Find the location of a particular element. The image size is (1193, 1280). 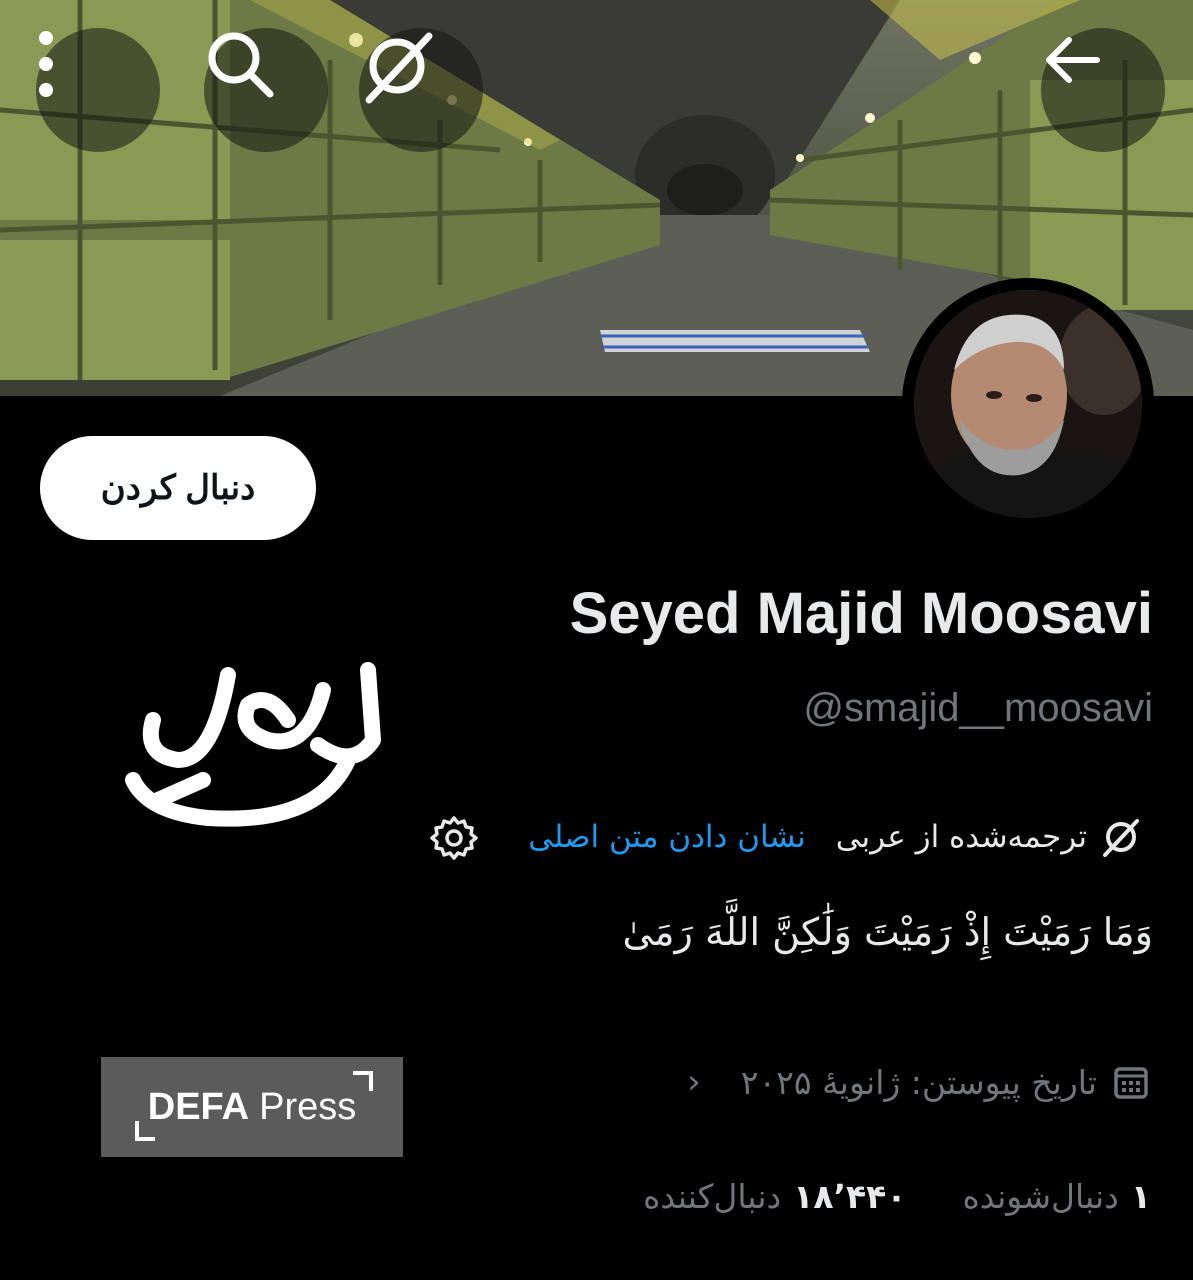

joined-date: تاریخ پیوستن: ژانویهٔ ۲۰۲۵ is located at coordinates (918, 1082).